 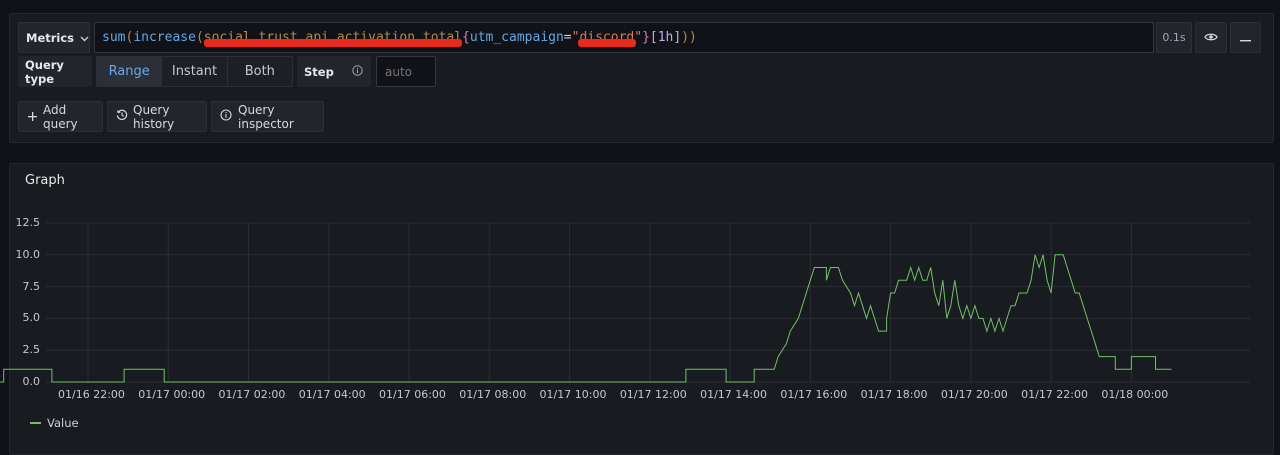 I want to click on add-query-button: Add query, so click(x=60, y=116).